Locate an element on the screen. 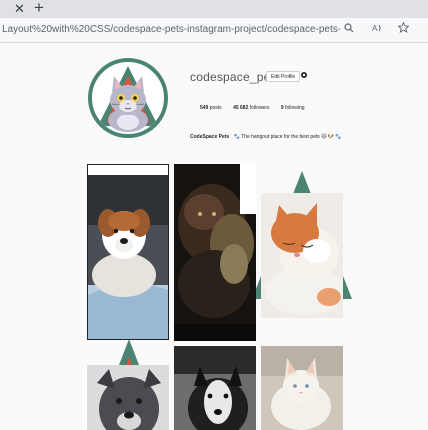 The width and height of the screenshot is (428, 430). bio-text: The hangout place for the best pets is located at coordinates (280, 137).